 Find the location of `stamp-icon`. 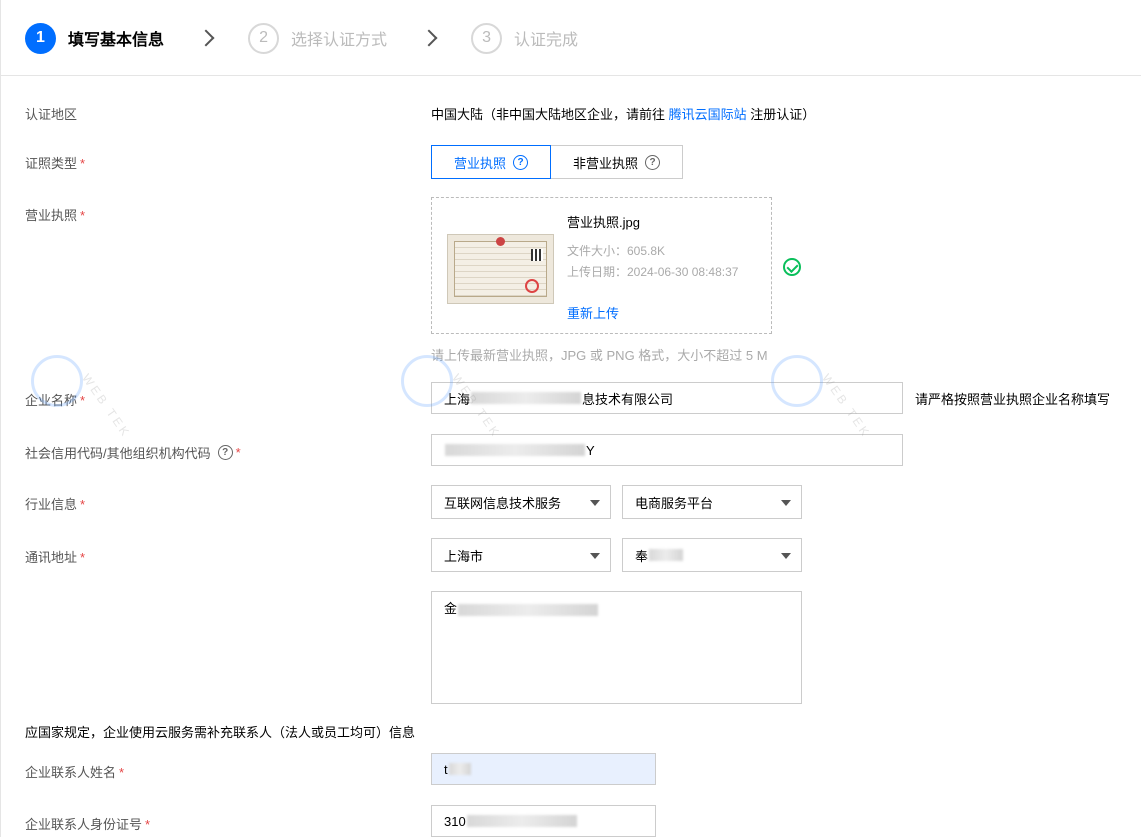

stamp-icon is located at coordinates (532, 286).